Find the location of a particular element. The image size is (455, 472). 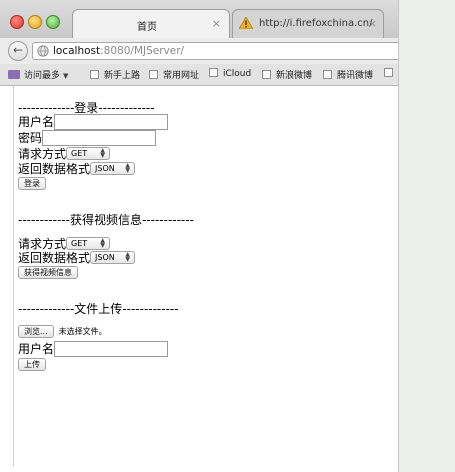

tab-home: 首页 × is located at coordinates (151, 23).